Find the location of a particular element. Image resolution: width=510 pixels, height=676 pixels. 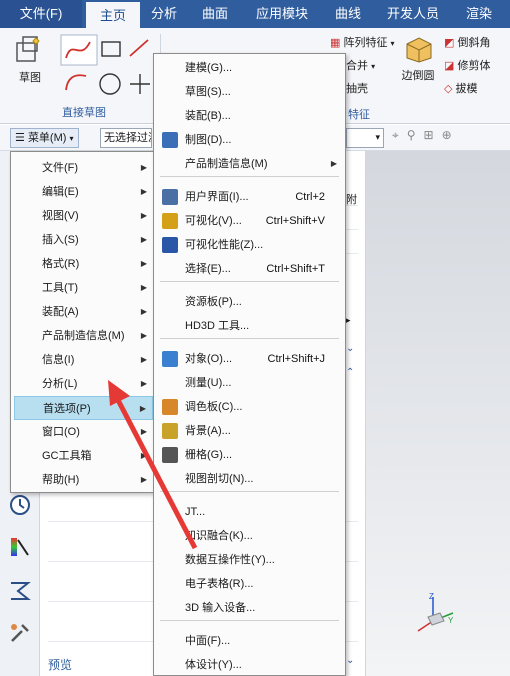

menu-button: ☰ 菜单(M) ▾ is located at coordinates (44, 138).